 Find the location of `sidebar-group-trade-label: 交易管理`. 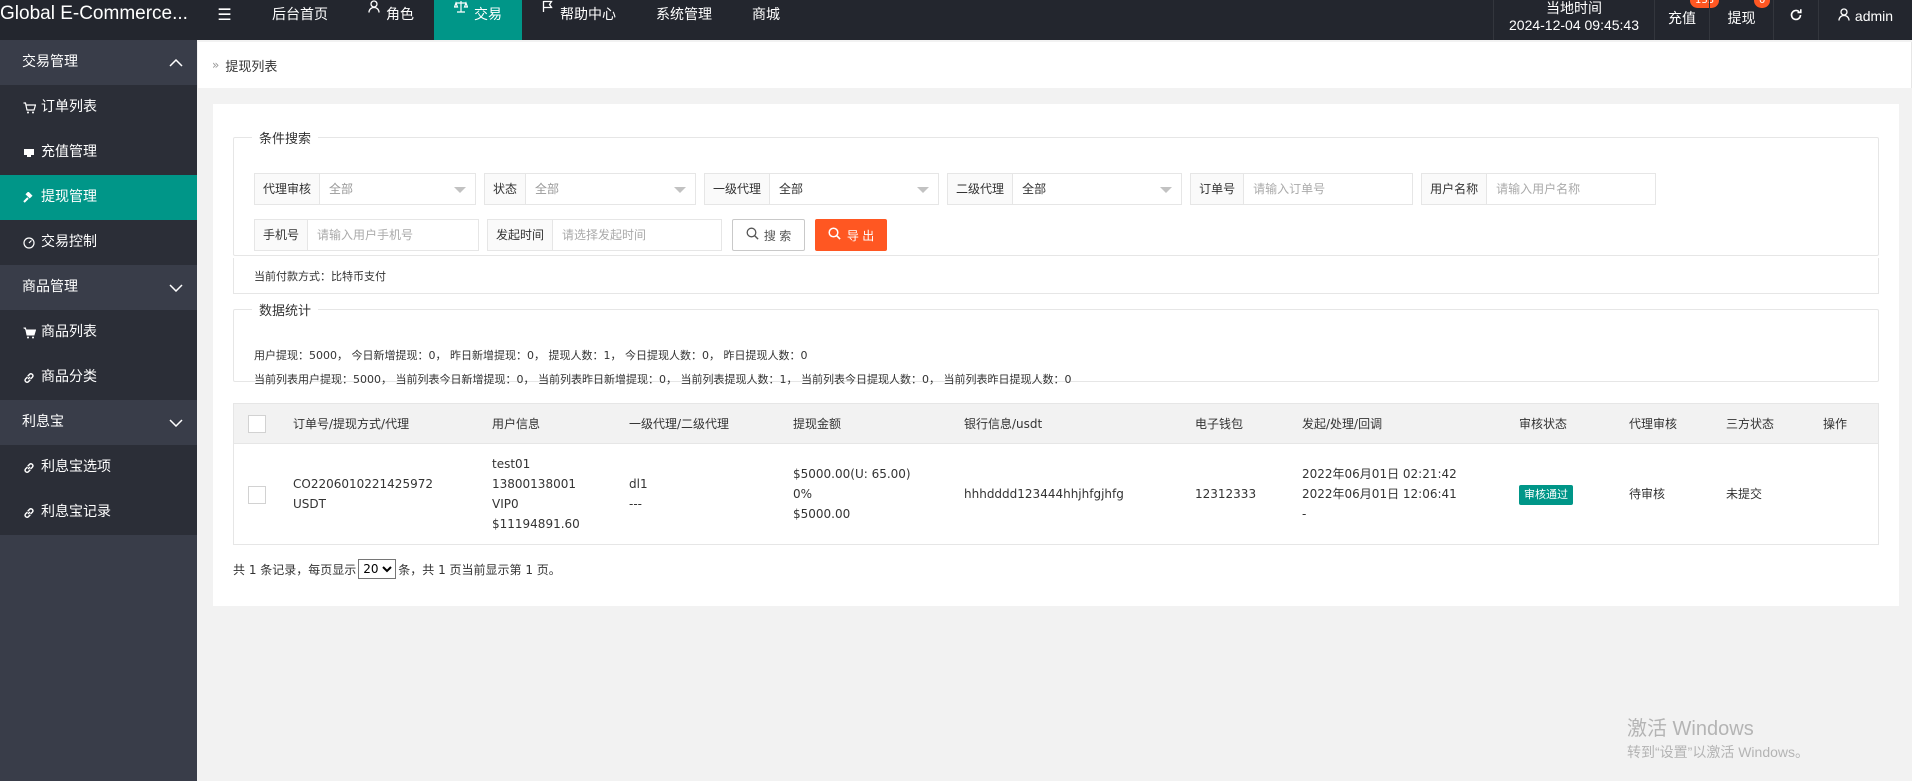

sidebar-group-trade-label: 交易管理 is located at coordinates (50, 62).